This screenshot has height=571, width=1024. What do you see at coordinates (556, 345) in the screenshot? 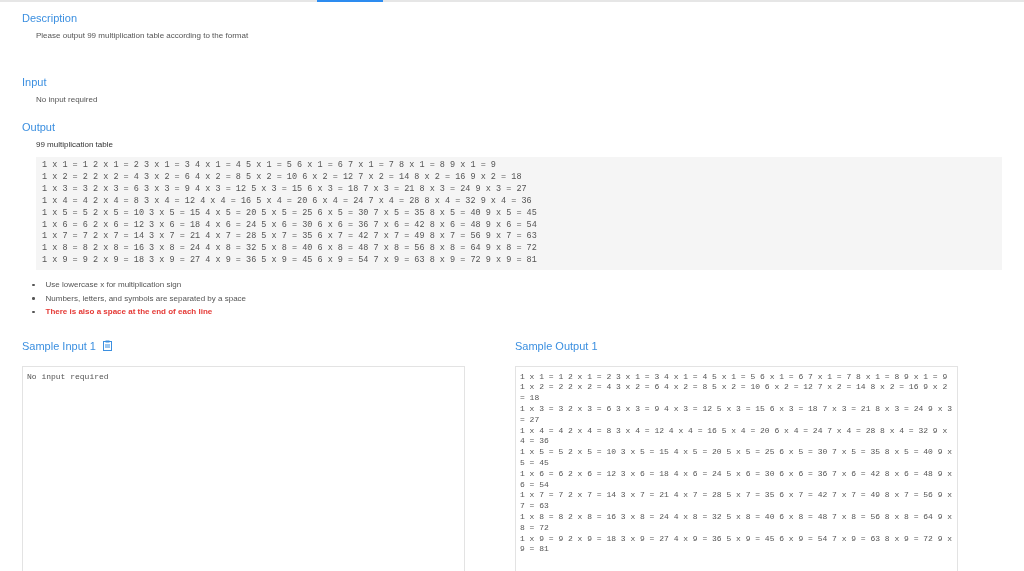
I see `sample-heading: Sample Output 1` at bounding box center [556, 345].